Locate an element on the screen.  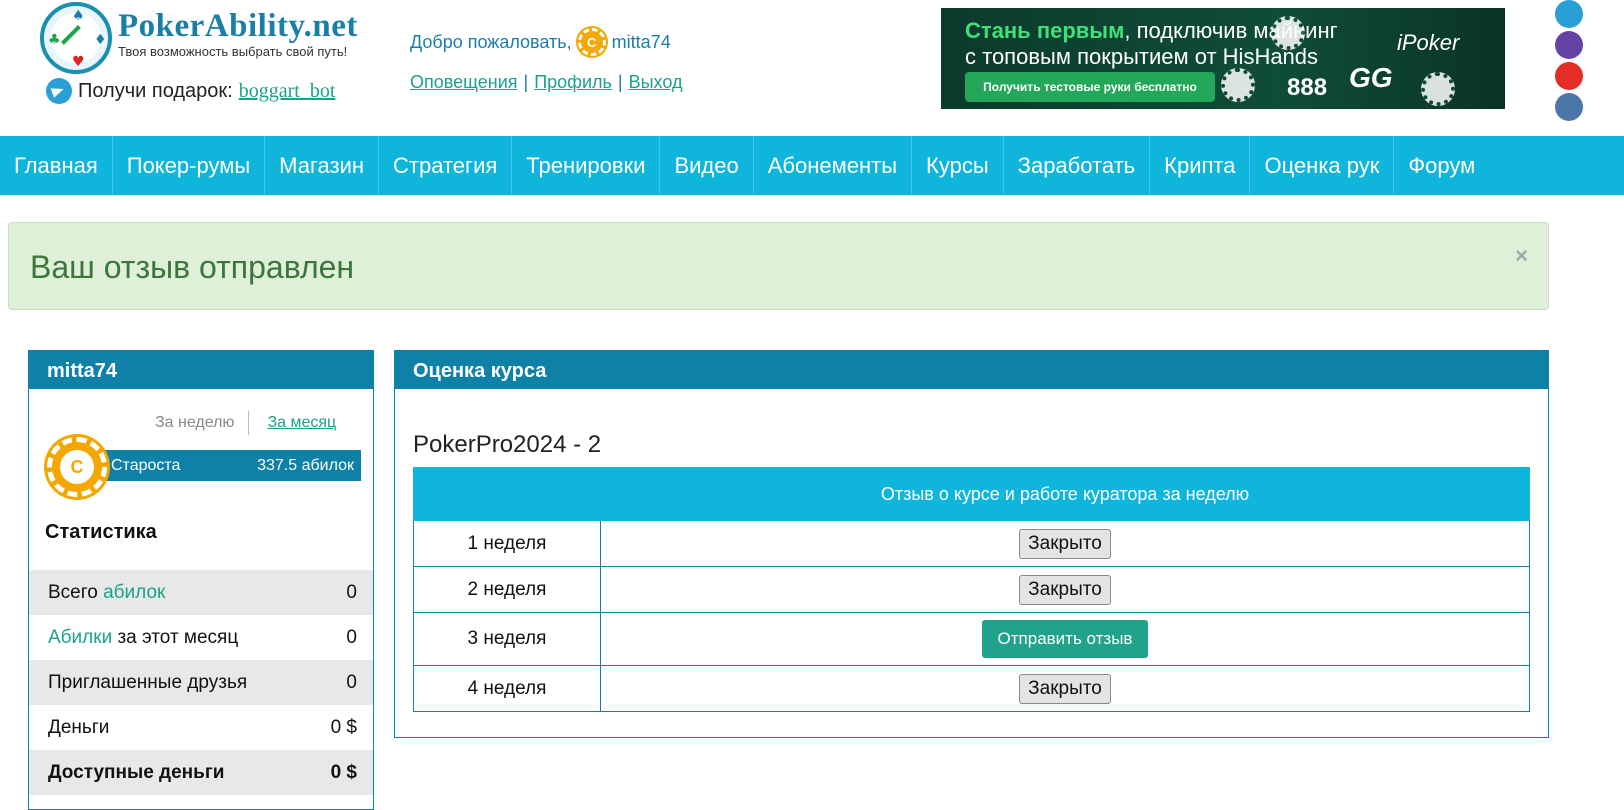
banner-headline-rest: , подключив майнинг is located at coordinates (1231, 30).